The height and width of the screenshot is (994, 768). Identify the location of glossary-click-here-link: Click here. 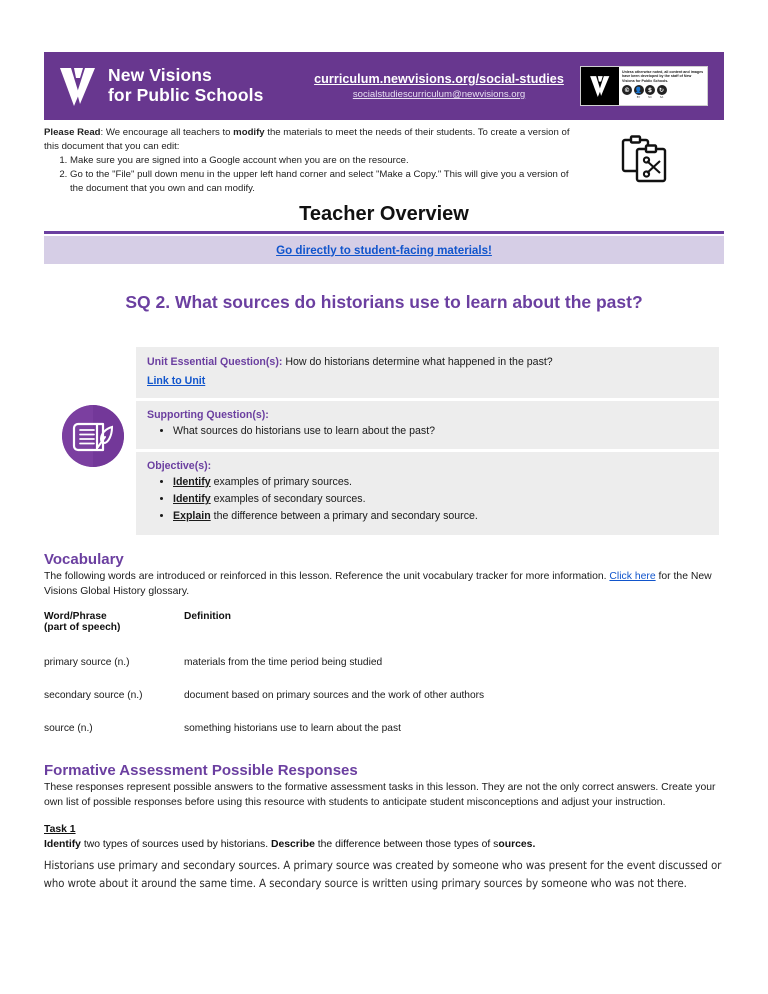
(632, 576).